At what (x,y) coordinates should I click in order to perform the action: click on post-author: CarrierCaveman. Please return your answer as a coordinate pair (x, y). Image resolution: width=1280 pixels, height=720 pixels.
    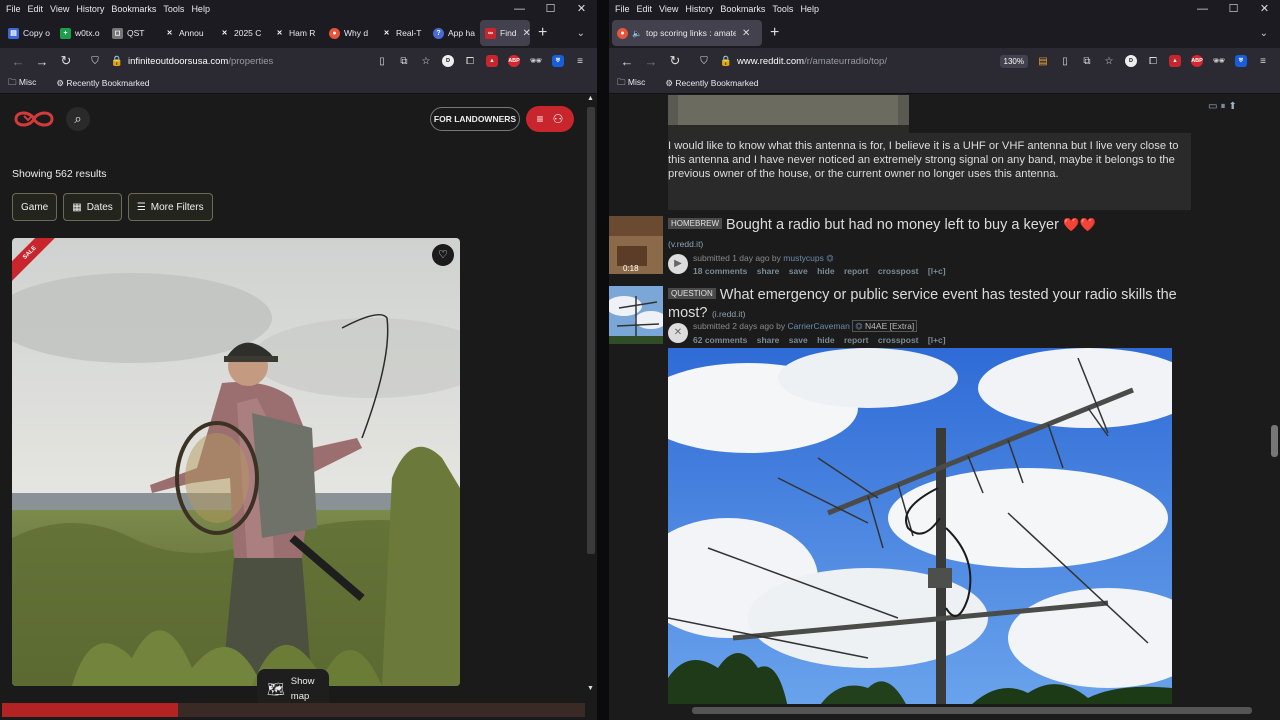
    Looking at the image, I should click on (819, 326).